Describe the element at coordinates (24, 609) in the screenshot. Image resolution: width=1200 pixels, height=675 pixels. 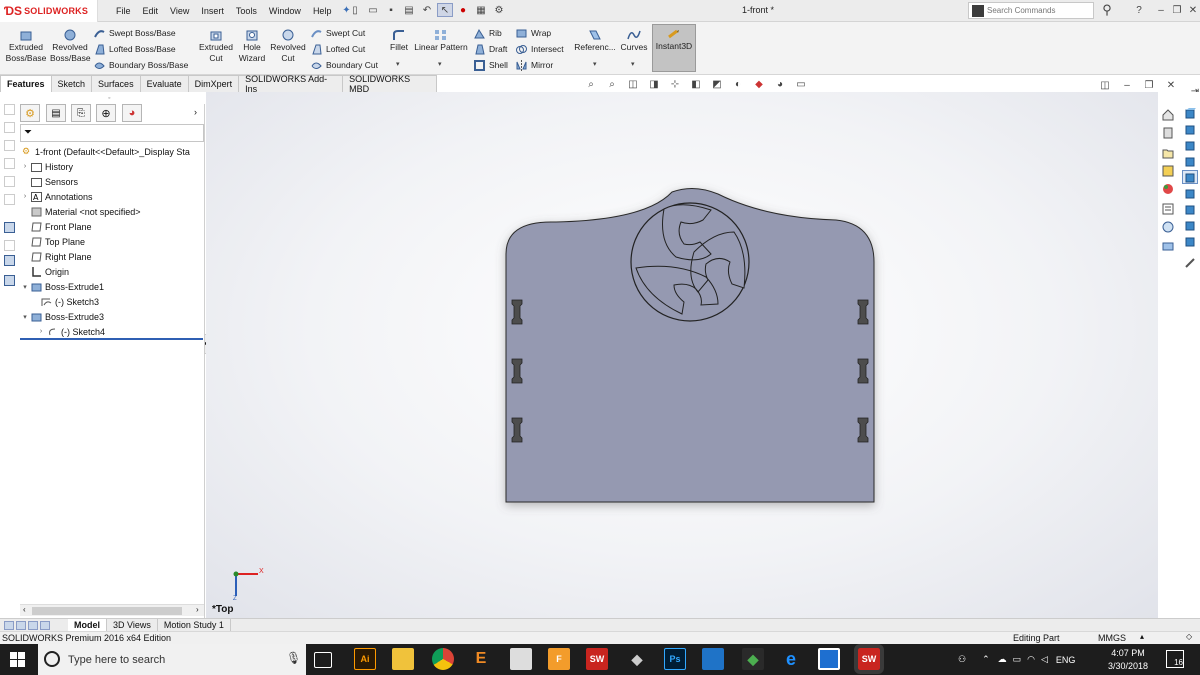
I see `scroll-left-icon: ‹` at that location.